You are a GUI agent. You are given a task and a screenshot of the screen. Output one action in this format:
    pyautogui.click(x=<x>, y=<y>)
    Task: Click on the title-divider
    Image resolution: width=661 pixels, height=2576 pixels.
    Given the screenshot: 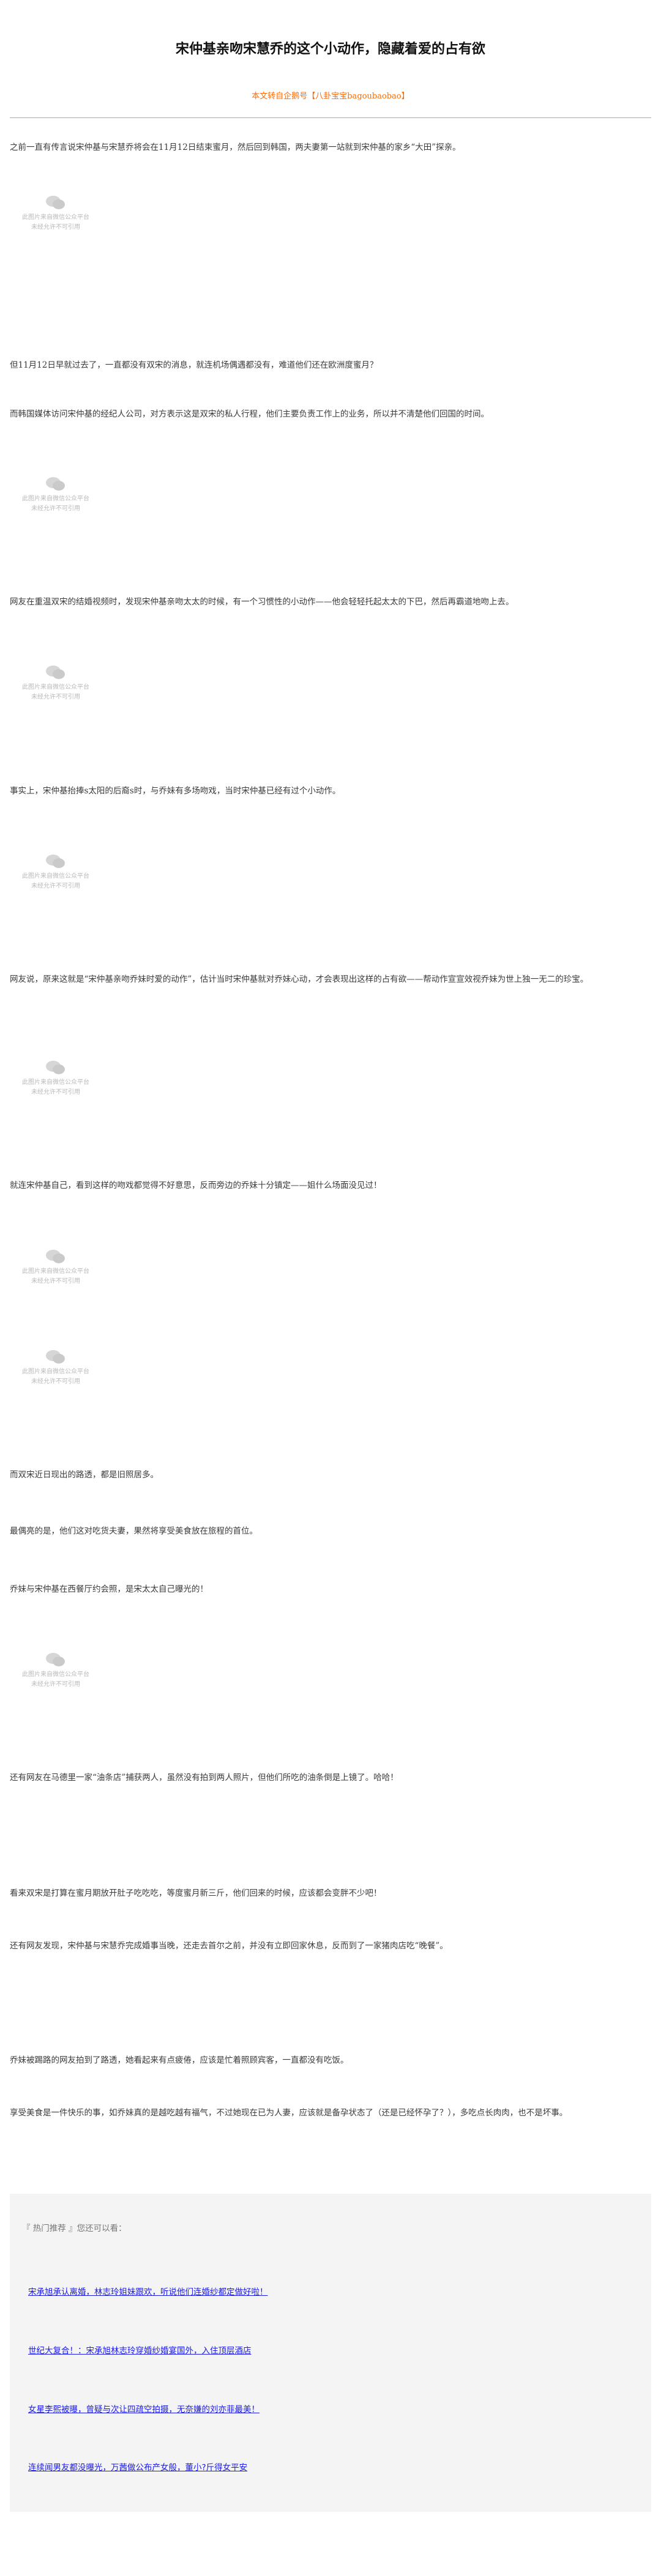 What is the action you would take?
    pyautogui.click(x=330, y=117)
    